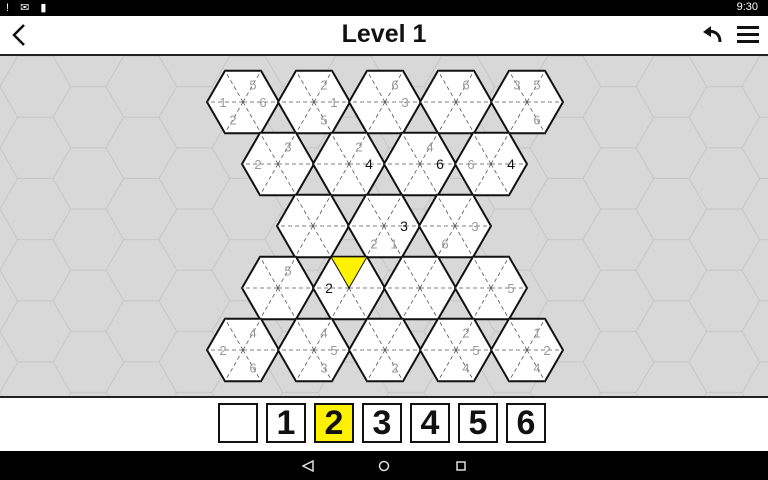 Image resolution: width=768 pixels, height=480 pixels. I want to click on system-nav-bar, so click(384, 465).